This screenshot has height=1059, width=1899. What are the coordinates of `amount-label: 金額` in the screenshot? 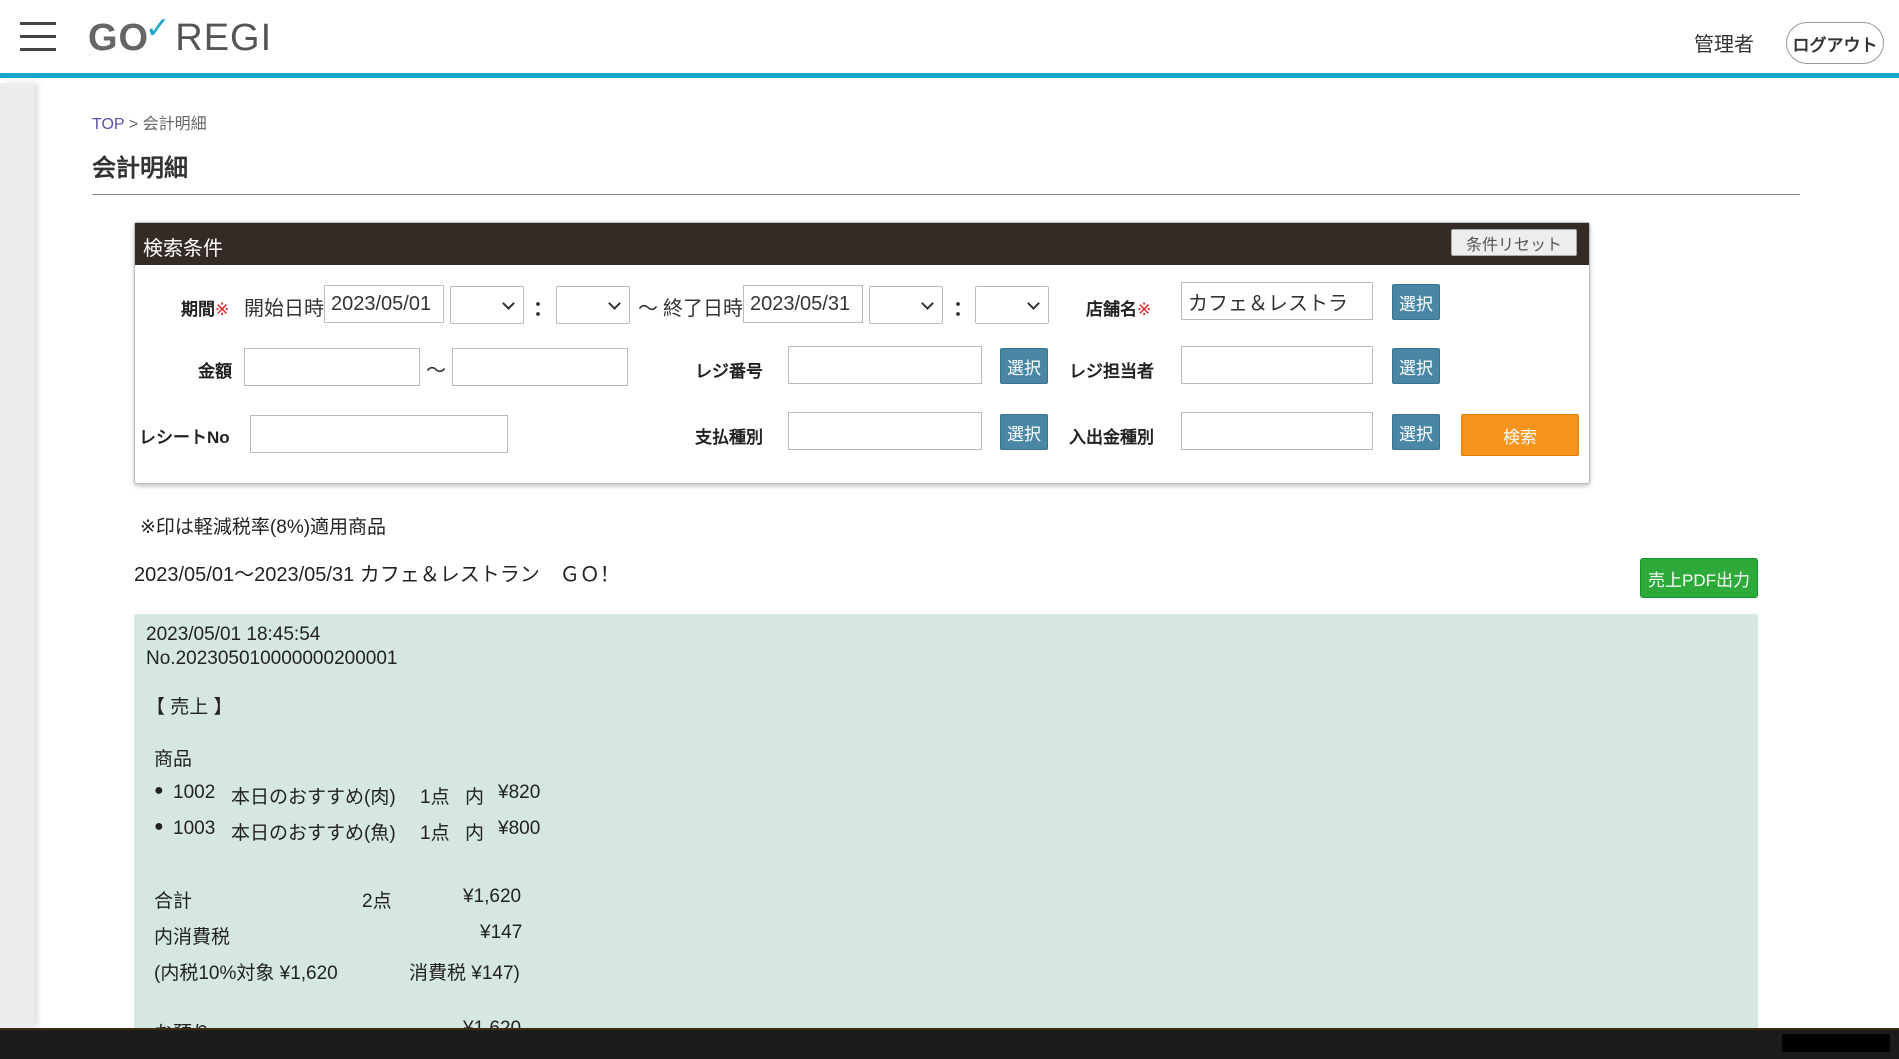 It's located at (215, 371).